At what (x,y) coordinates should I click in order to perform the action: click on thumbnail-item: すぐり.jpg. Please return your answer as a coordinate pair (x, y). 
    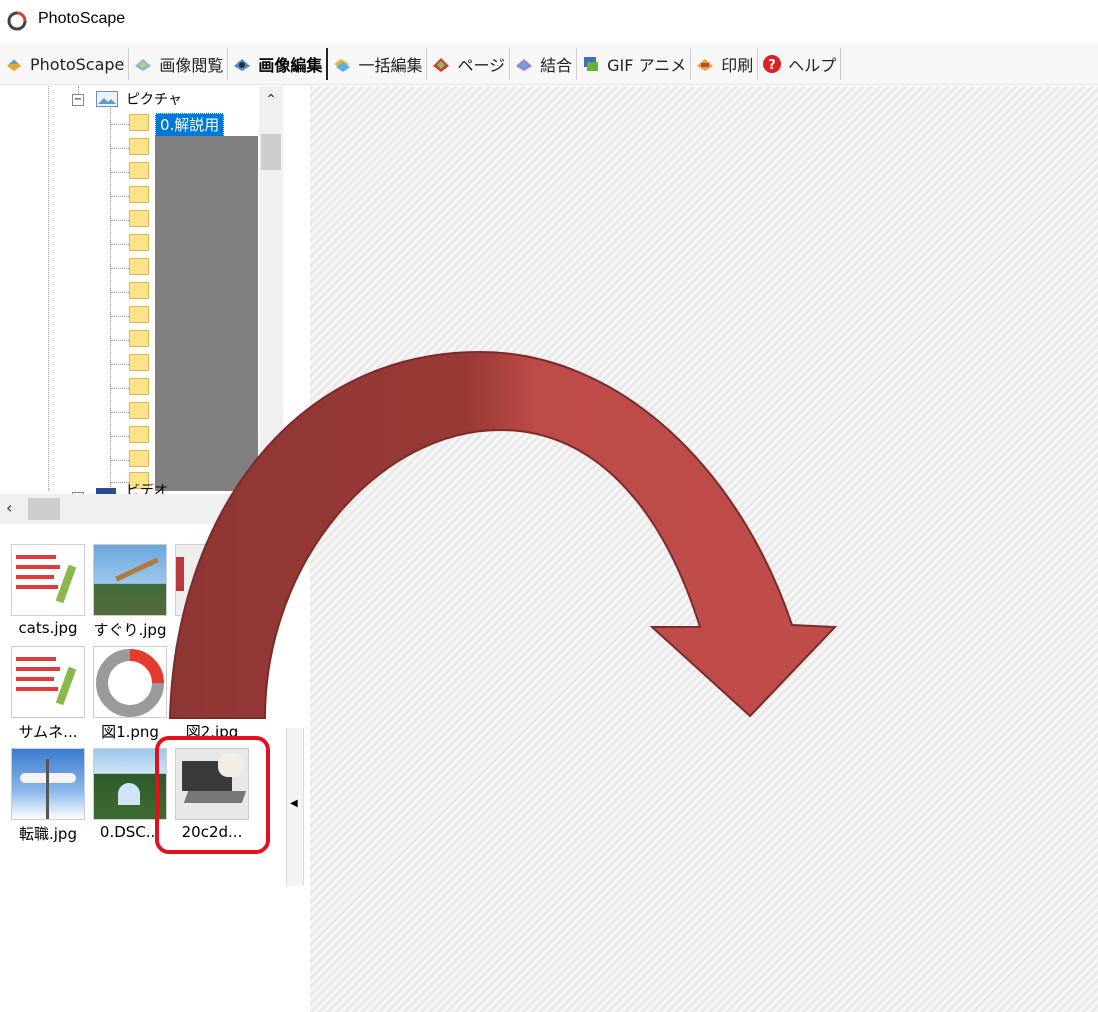
    Looking at the image, I should click on (130, 592).